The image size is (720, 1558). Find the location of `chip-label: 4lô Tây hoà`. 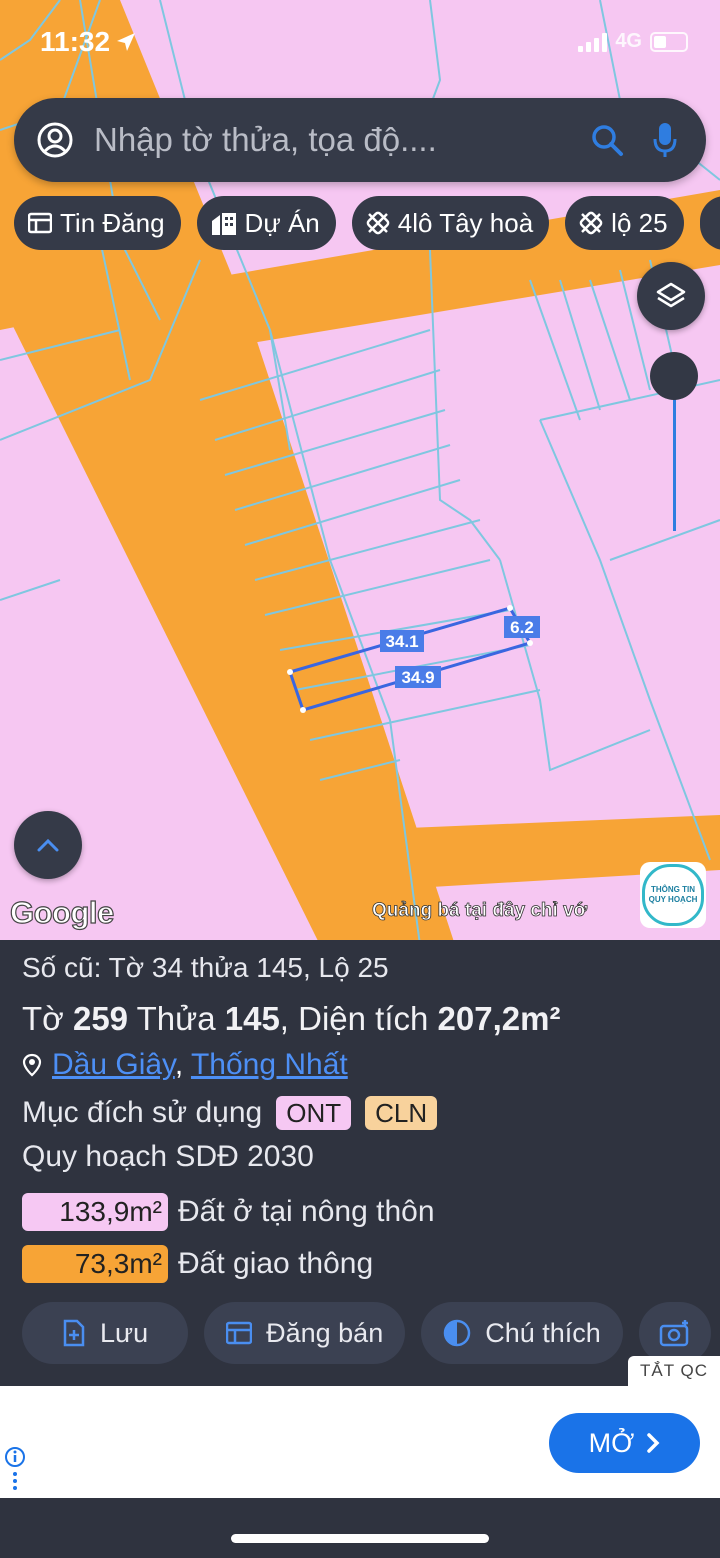

chip-label: 4lô Tây hoà is located at coordinates (465, 222).